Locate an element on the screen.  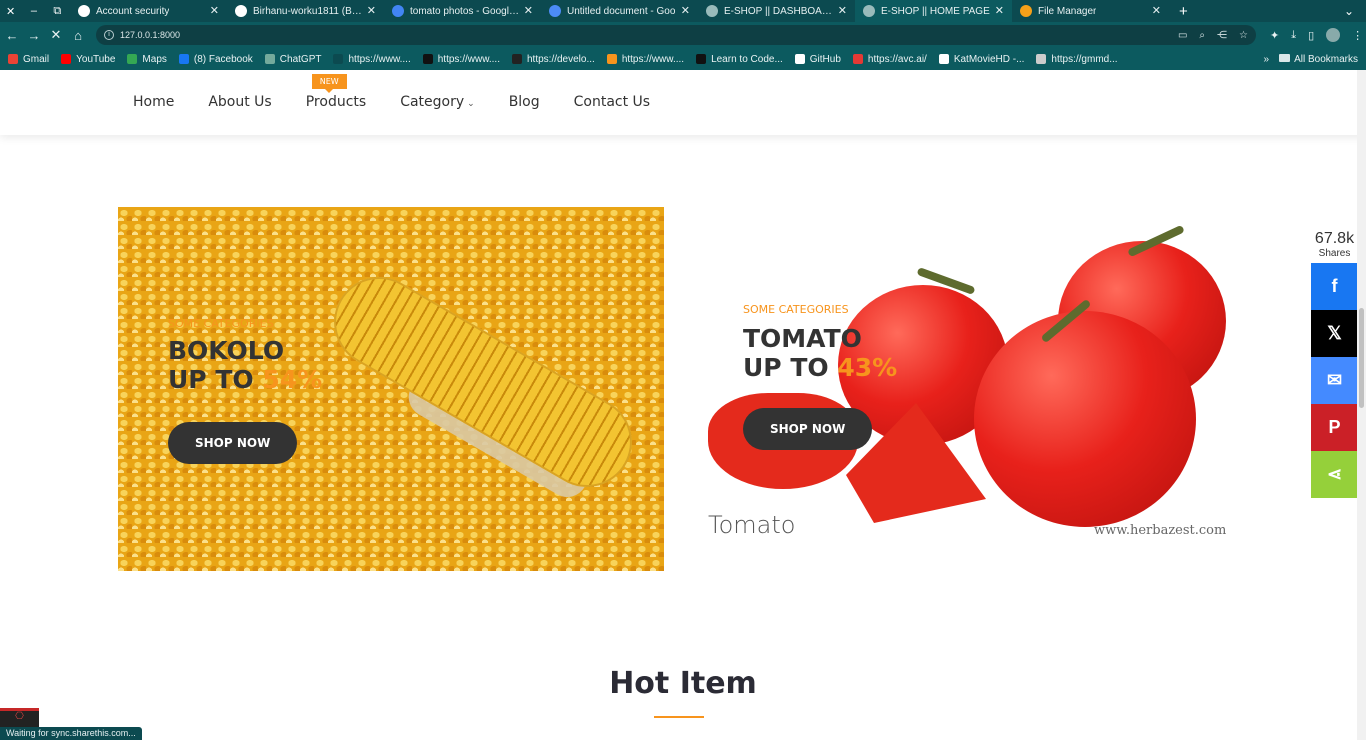
google-icon is located at coordinates (398, 11).